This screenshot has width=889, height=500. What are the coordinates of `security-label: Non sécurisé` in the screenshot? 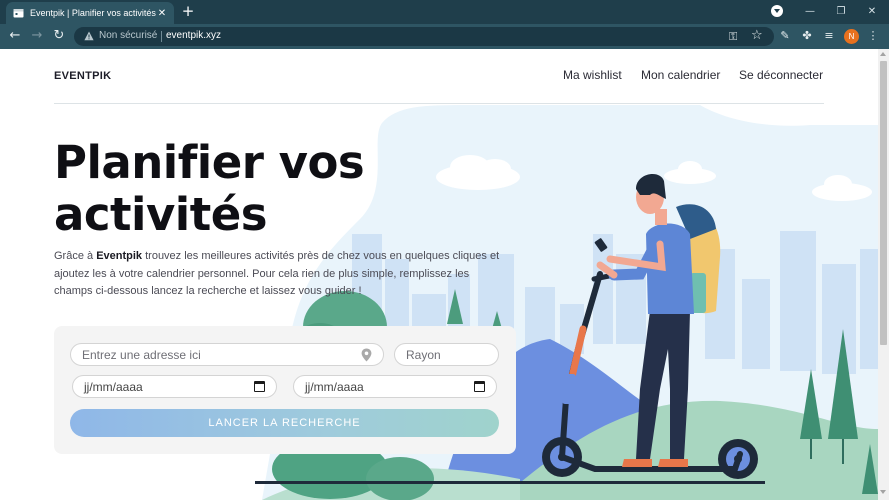 It's located at (128, 35).